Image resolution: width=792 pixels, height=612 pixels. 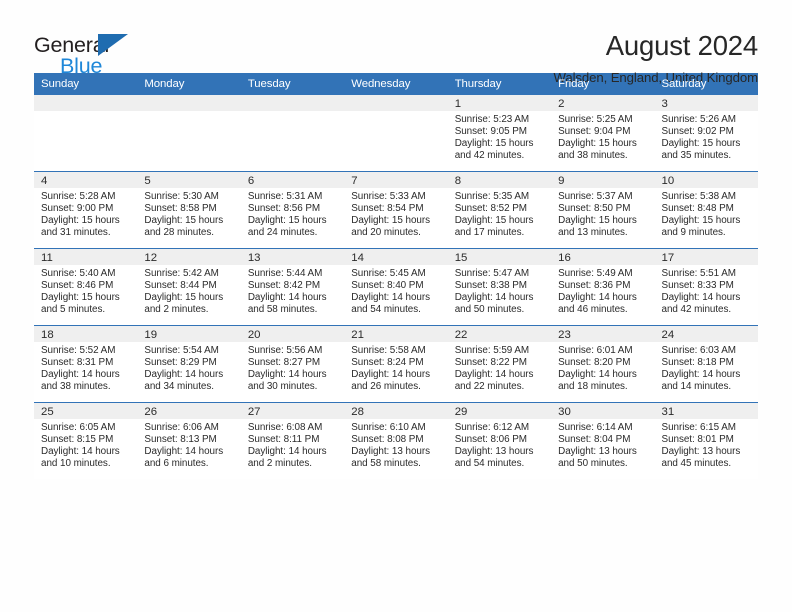 What do you see at coordinates (86, 334) in the screenshot?
I see `day-number: 18` at bounding box center [86, 334].